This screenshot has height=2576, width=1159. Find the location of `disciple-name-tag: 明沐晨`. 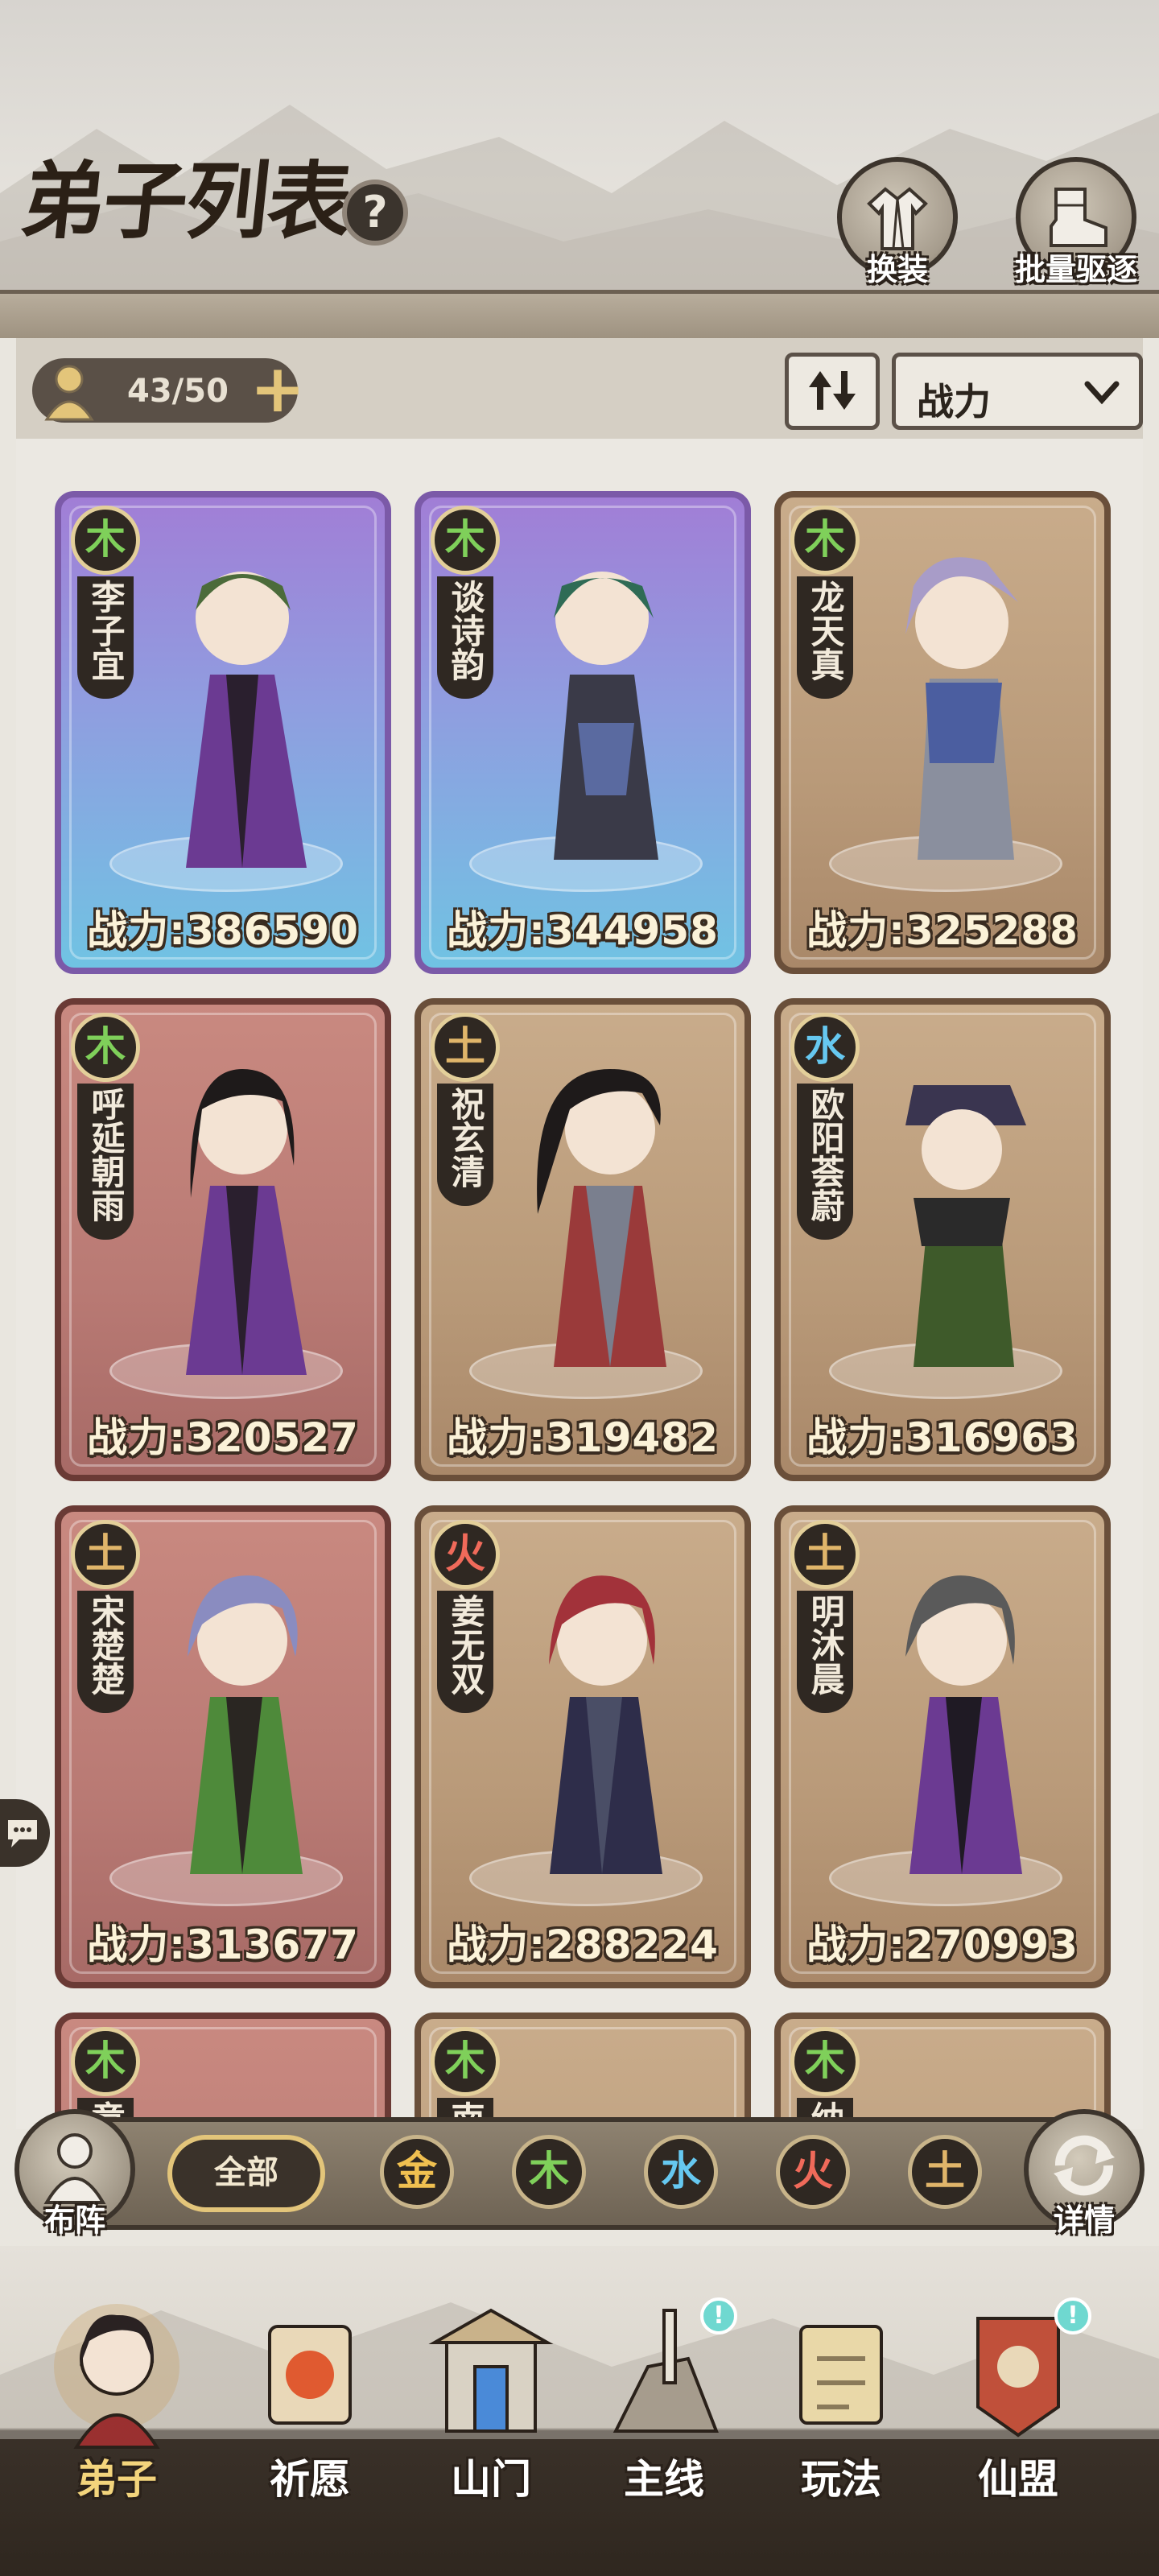

disciple-name-tag: 明沐晨 is located at coordinates (825, 1652).